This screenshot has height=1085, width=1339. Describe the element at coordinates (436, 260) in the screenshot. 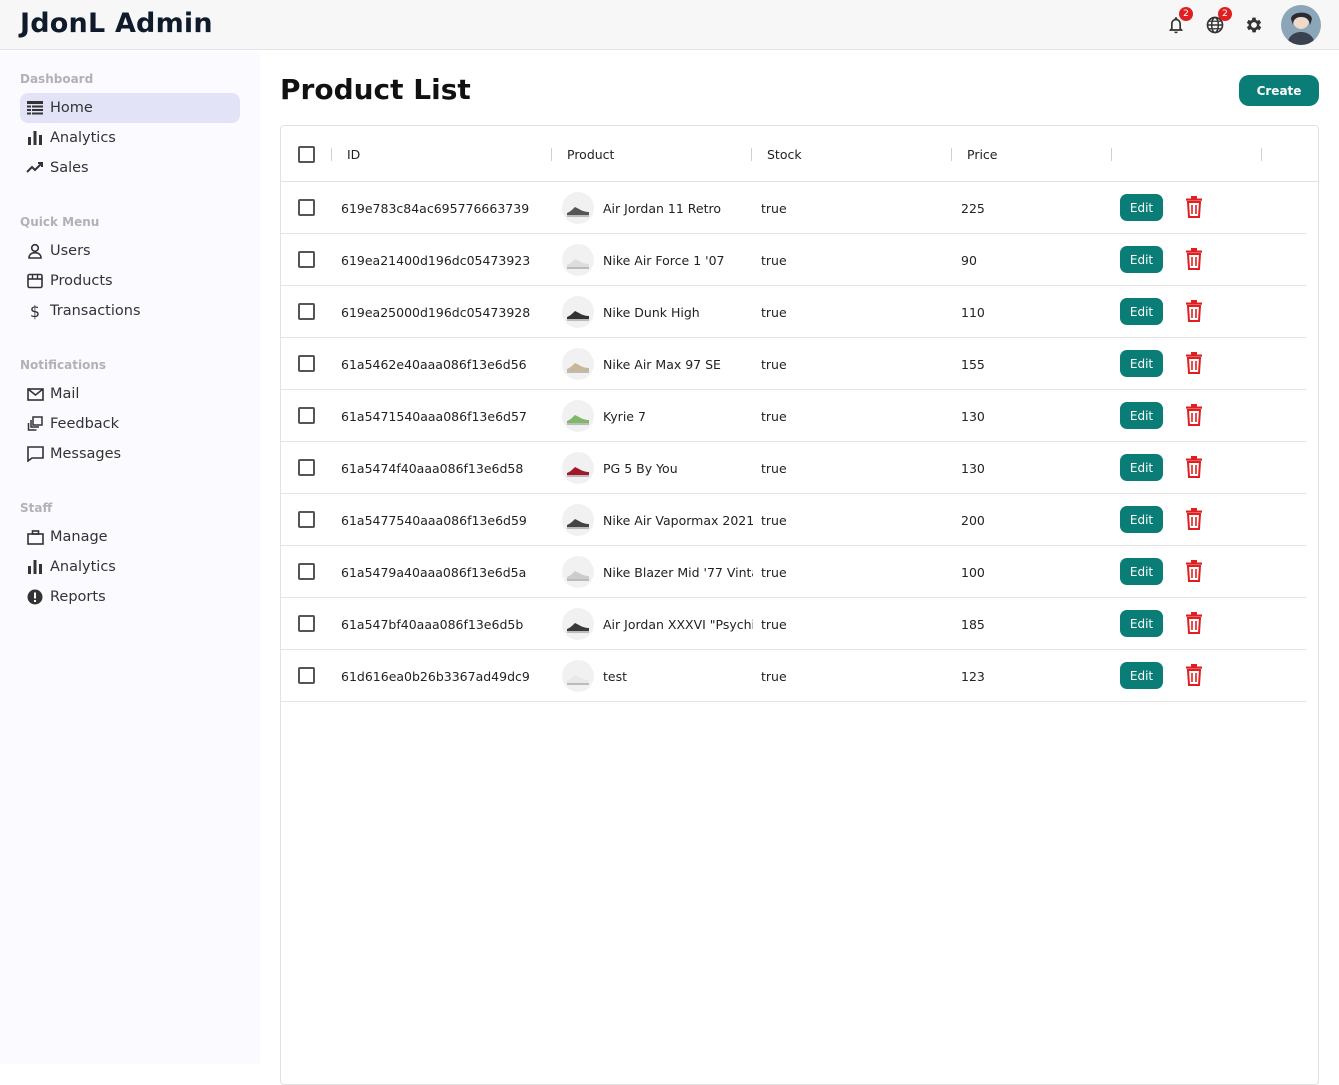

I see `cell-id: 619ea21400d196dc05473923` at that location.